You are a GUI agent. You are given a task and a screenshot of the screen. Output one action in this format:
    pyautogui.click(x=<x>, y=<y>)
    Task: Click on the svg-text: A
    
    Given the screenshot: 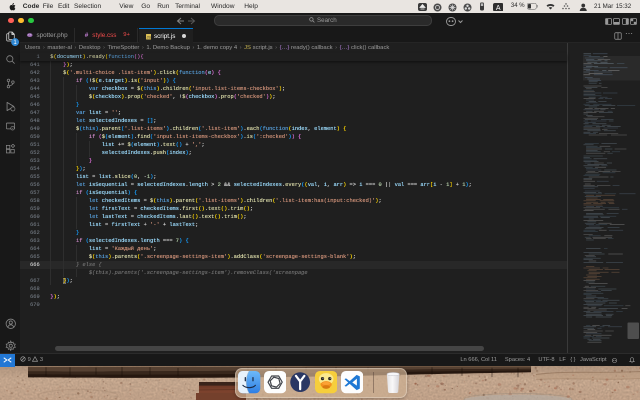 What is the action you would take?
    pyautogui.click(x=498, y=7)
    